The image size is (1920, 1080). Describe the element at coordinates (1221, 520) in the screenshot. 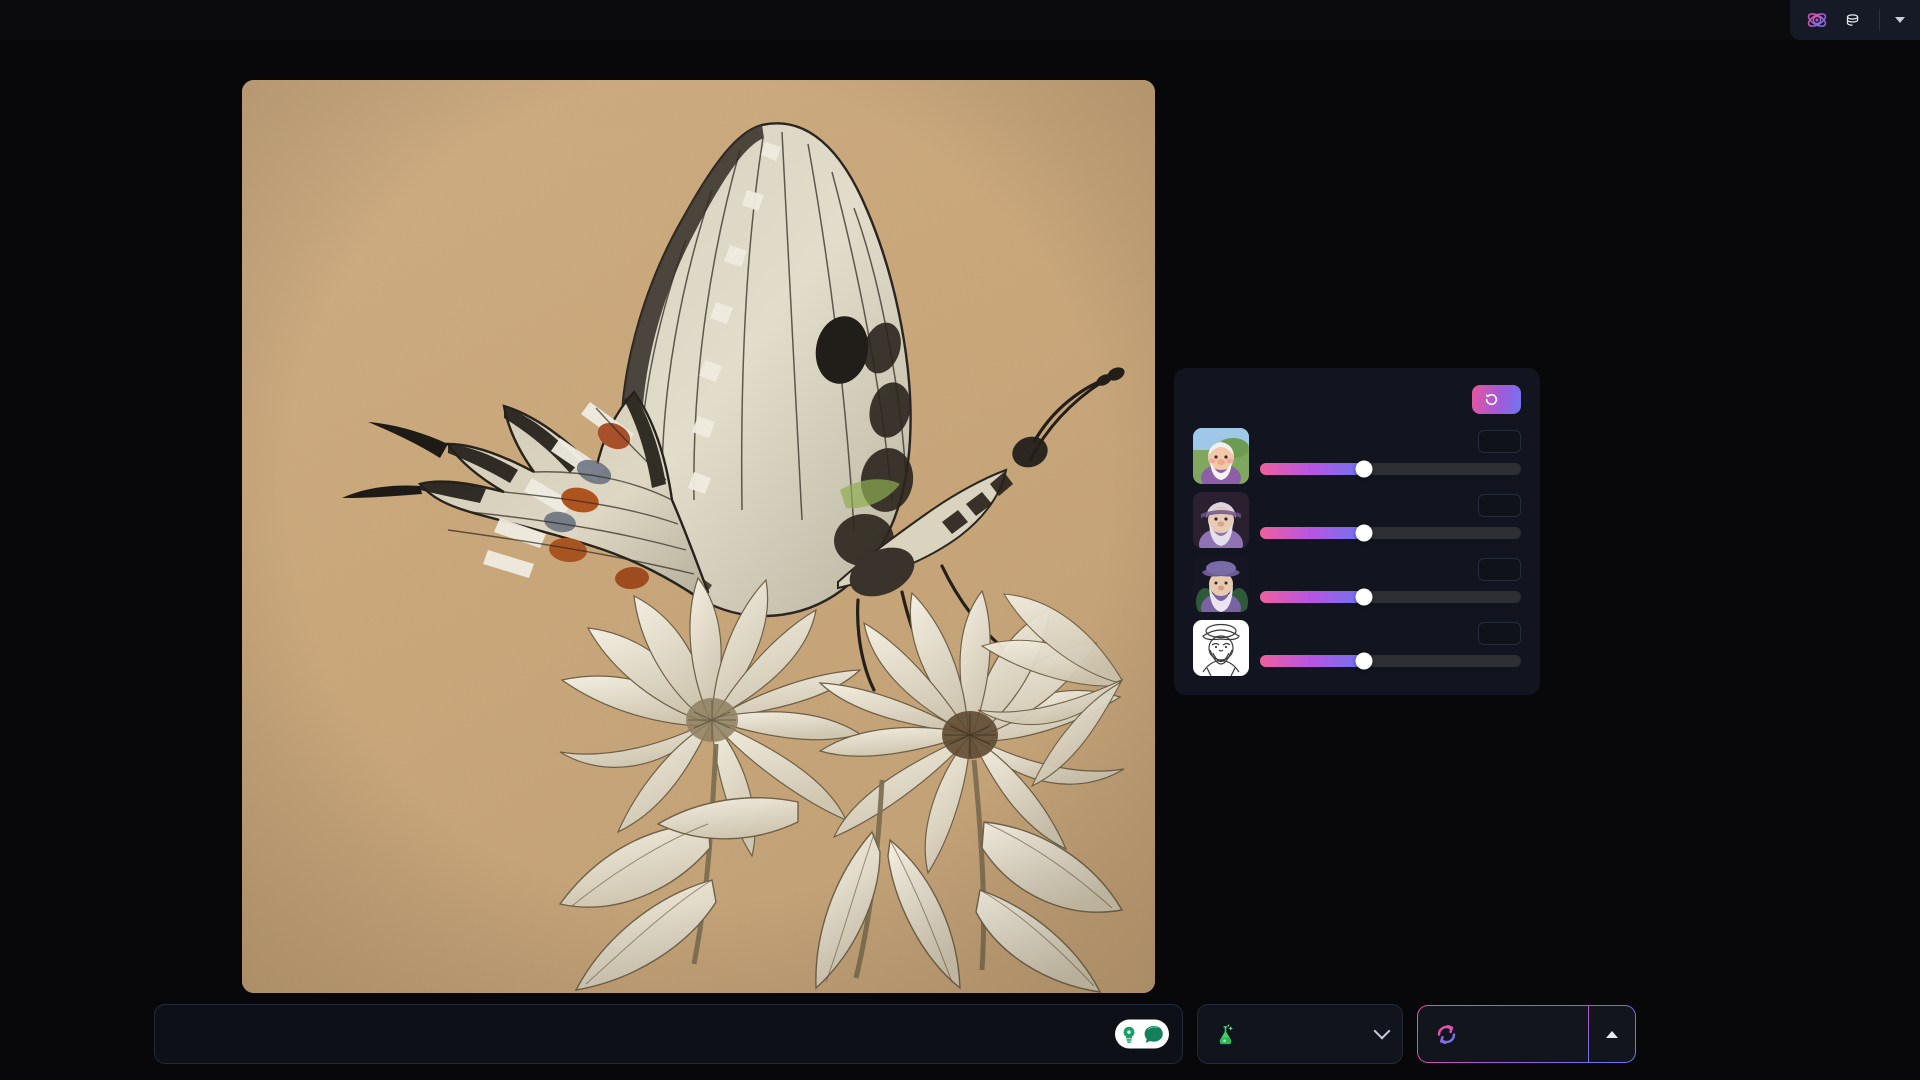

I see `wizard-avatar-icon` at that location.